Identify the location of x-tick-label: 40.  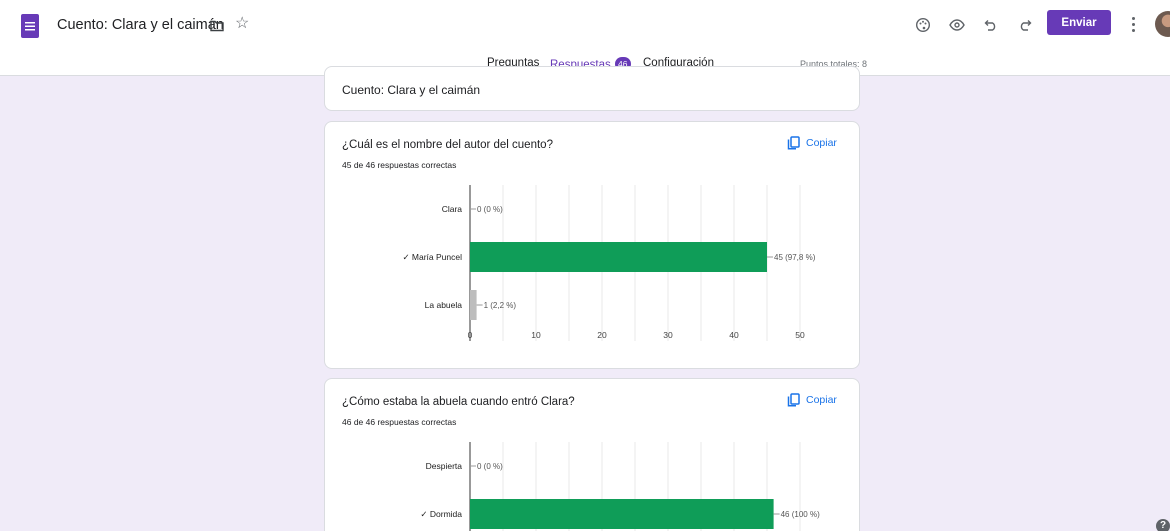
(734, 335).